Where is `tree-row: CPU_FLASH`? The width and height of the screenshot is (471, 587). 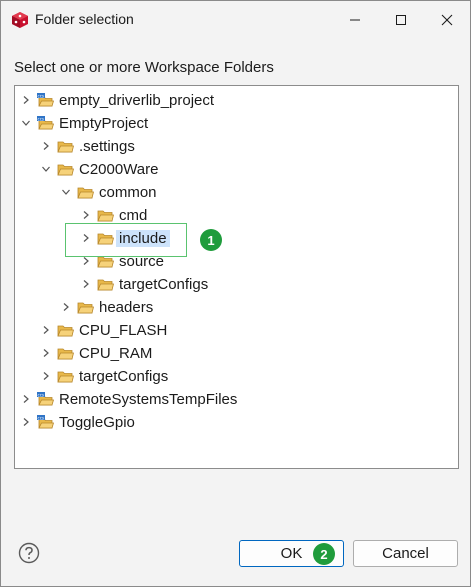 tree-row: CPU_FLASH is located at coordinates (104, 330).